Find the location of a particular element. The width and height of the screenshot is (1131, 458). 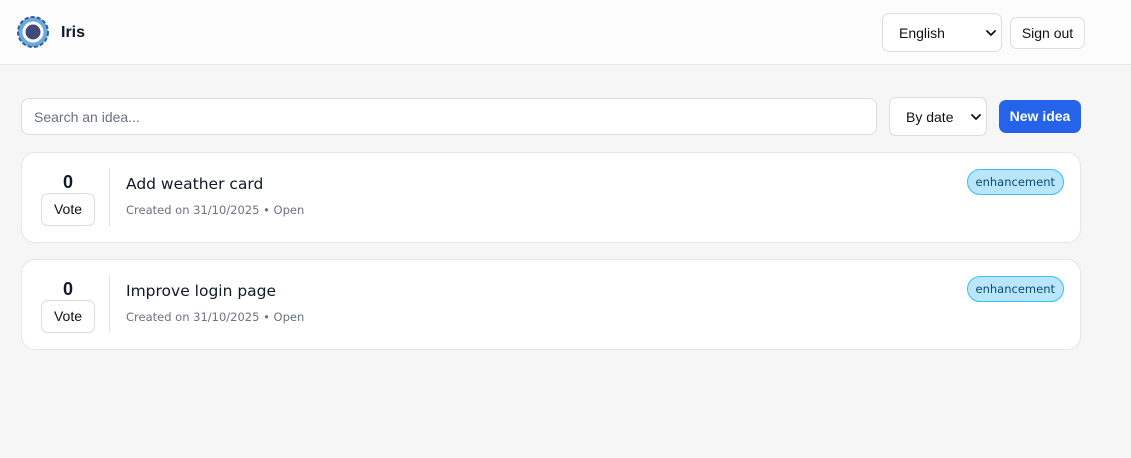

iris-logo-icon is located at coordinates (33, 32).